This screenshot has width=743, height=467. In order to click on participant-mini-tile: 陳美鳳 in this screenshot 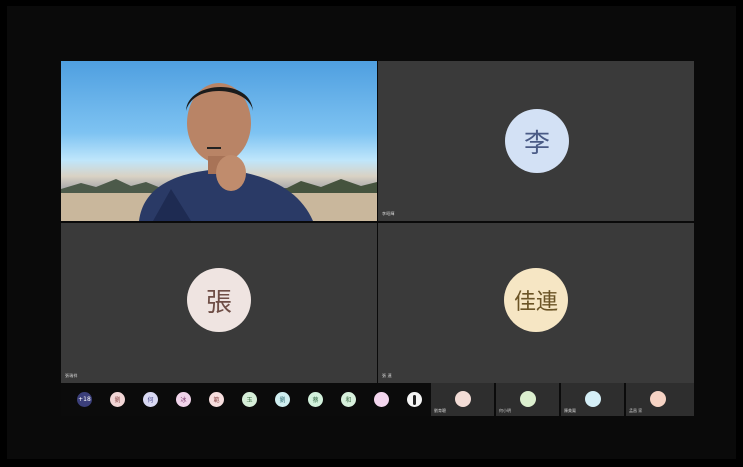, I will do `click(592, 399)`.